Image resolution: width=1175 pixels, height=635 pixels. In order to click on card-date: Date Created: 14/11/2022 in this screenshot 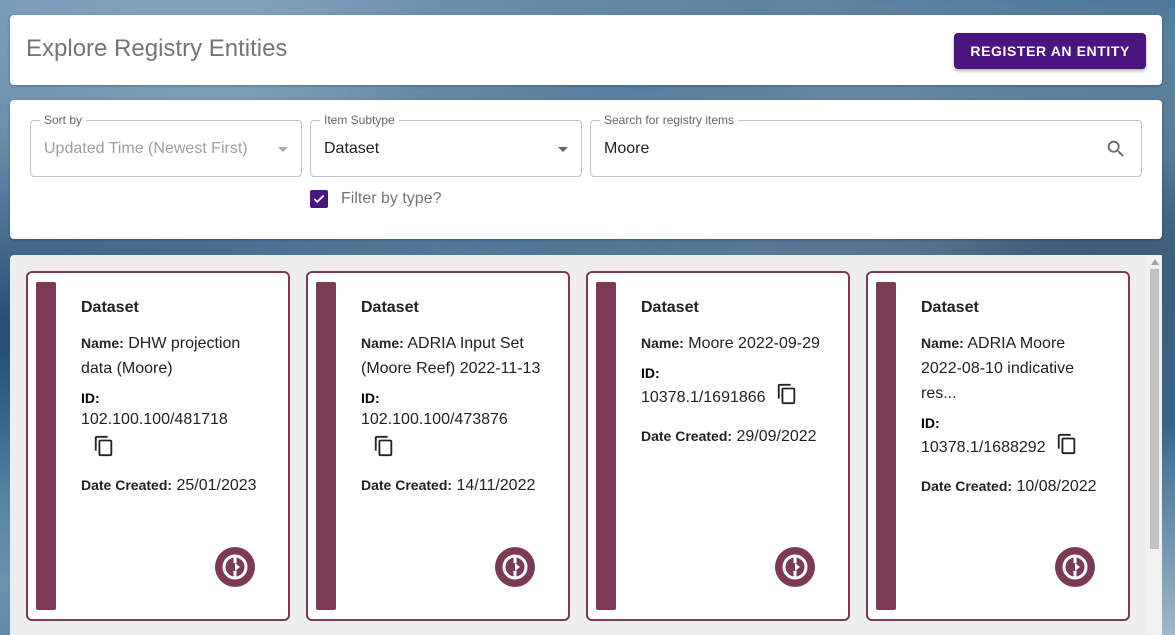, I will do `click(451, 485)`.